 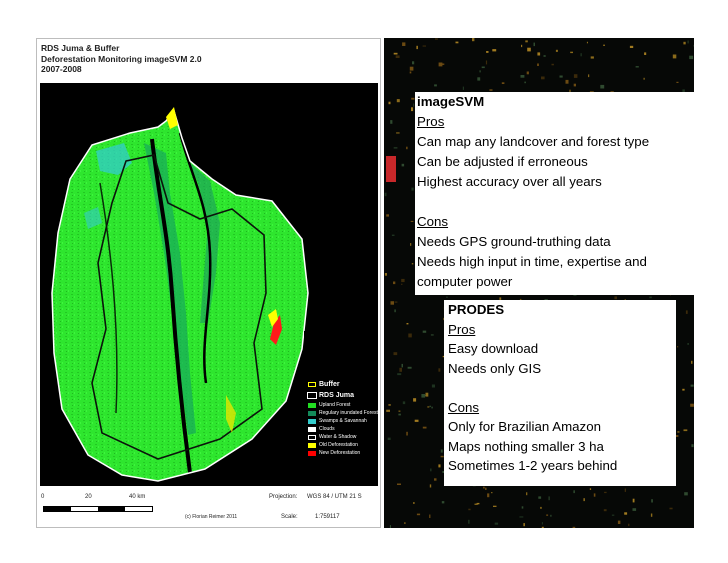 I want to click on imagesvm-cons-heading: Cons, so click(x=433, y=221).